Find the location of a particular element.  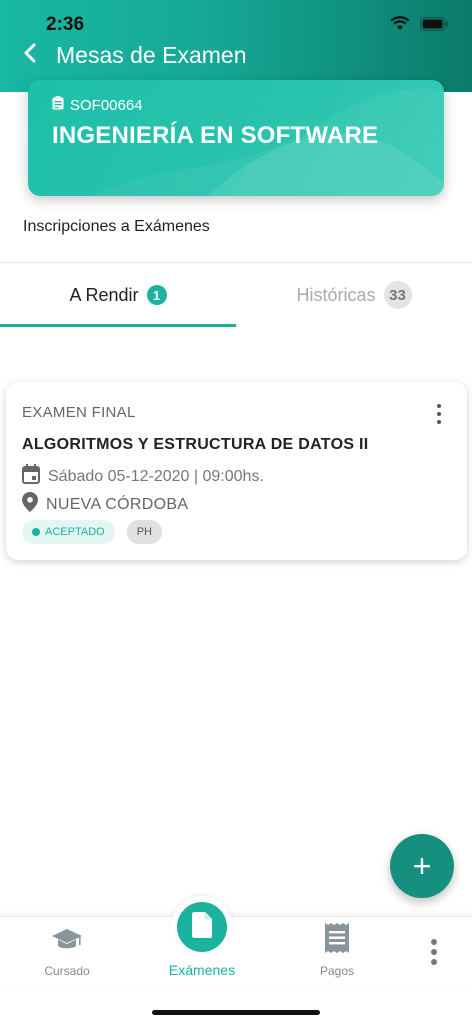

exam-place-row: NUEVA CÓRDOBA is located at coordinates (105, 504).